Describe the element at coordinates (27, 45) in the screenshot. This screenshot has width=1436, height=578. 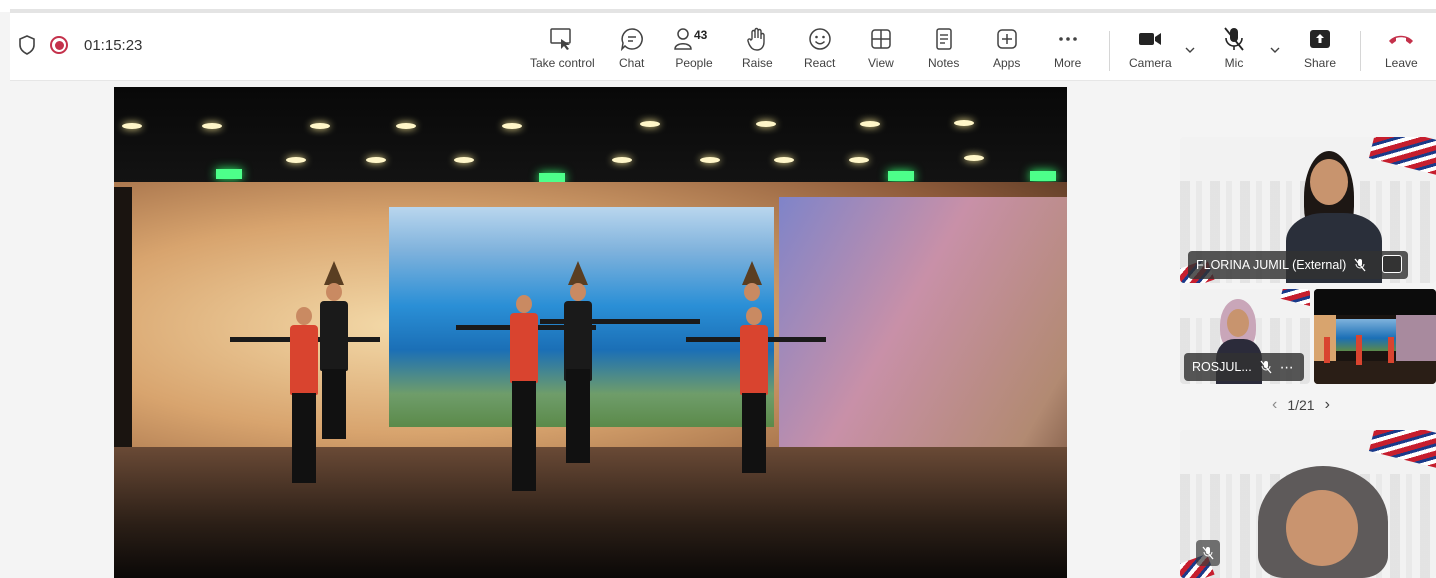
I see `shield-icon` at that location.